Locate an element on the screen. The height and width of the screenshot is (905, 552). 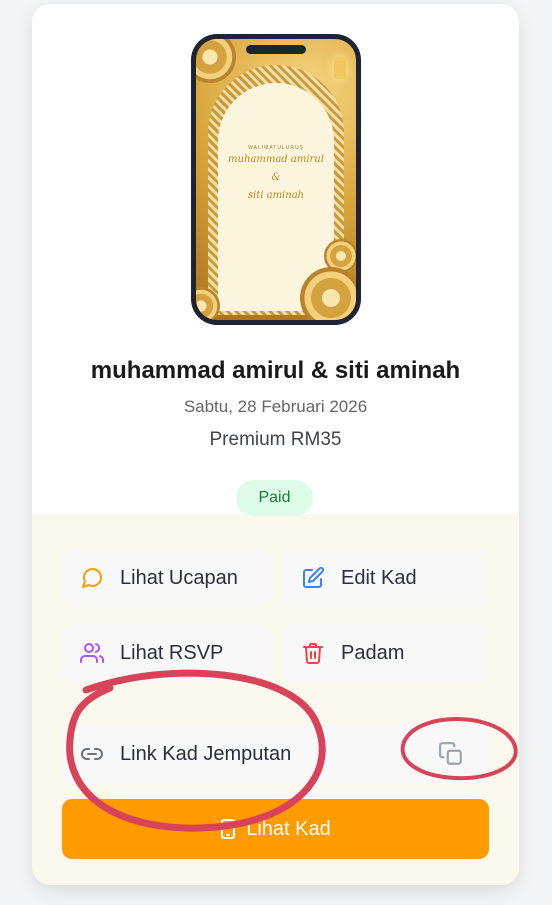
copy-link-button is located at coordinates (451, 754).